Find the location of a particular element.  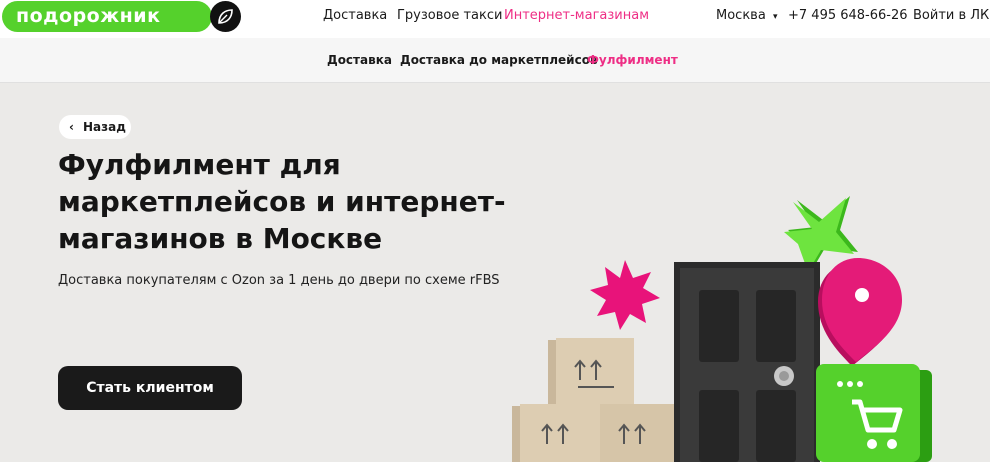

subnav-marketplace-delivery: Доставка до маркетплейсов is located at coordinates (499, 60).